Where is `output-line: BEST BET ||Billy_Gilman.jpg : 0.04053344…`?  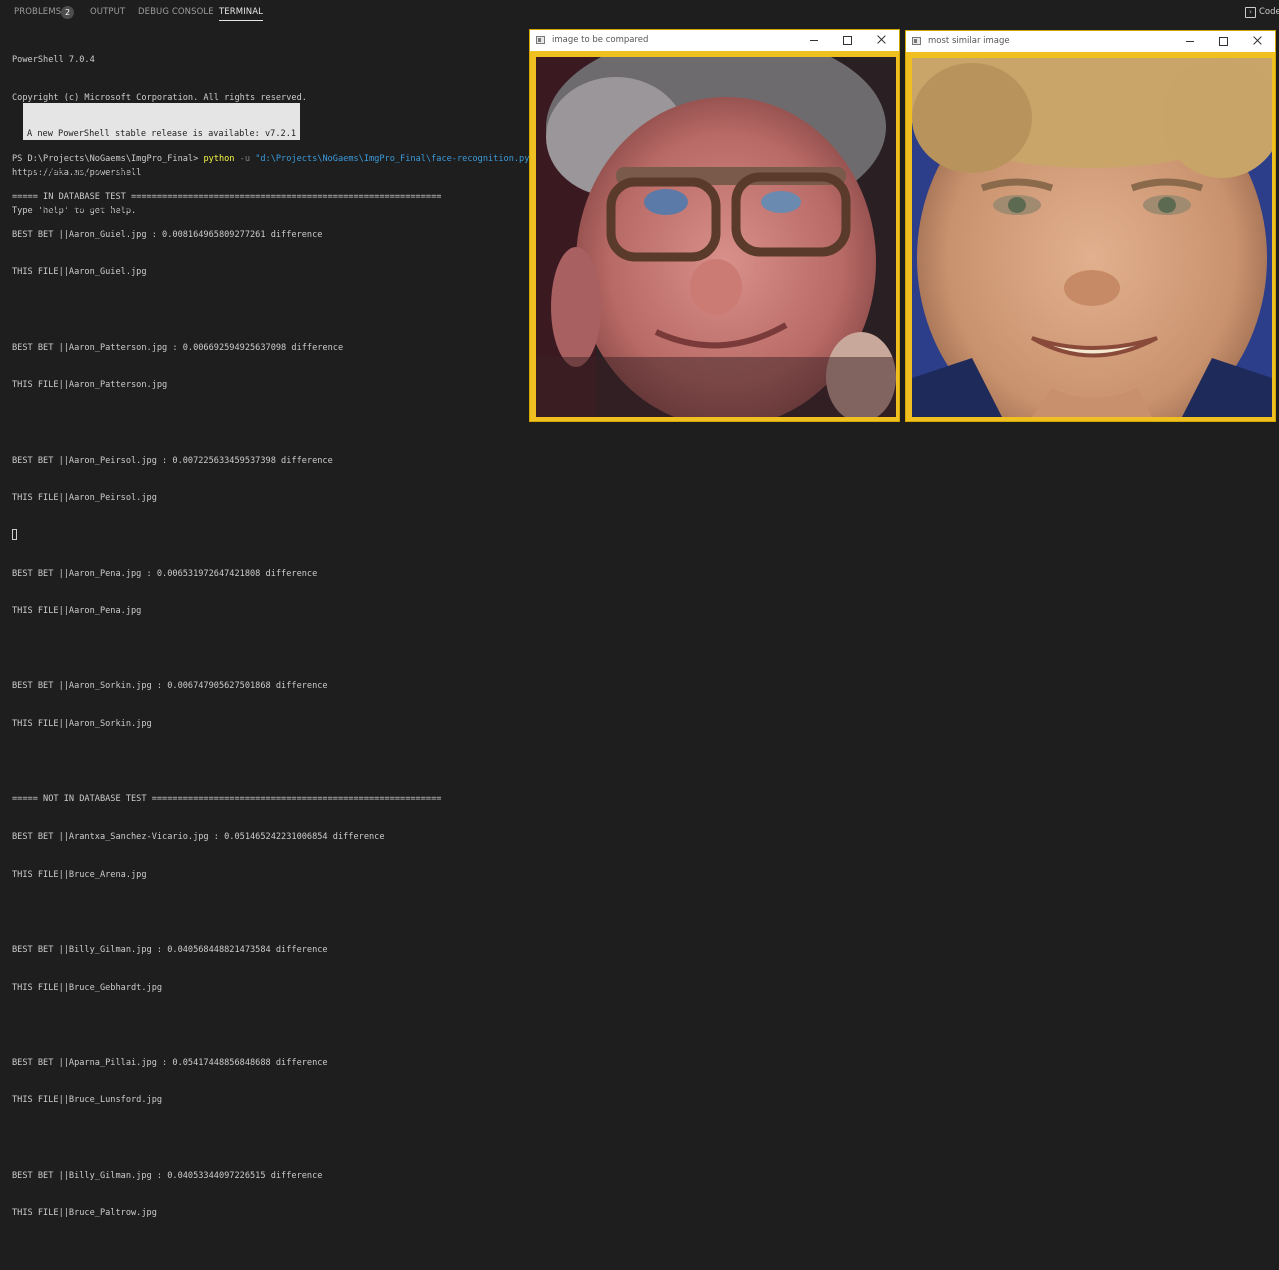
output-line: BEST BET ||Billy_Gilman.jpg : 0.04053344… is located at coordinates (167, 1175).